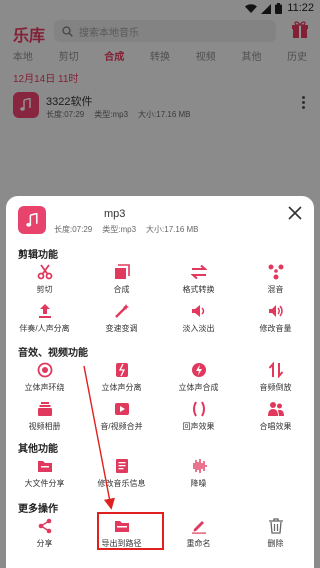  I want to click on reverse-button: 音频倒放, so click(275, 377).